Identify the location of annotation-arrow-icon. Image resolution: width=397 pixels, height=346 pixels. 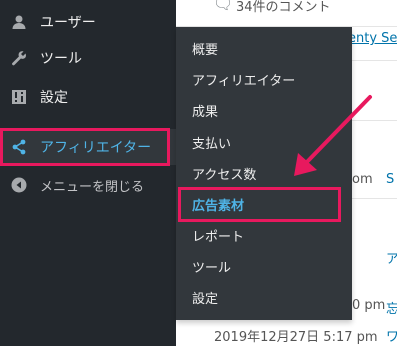
(333, 135).